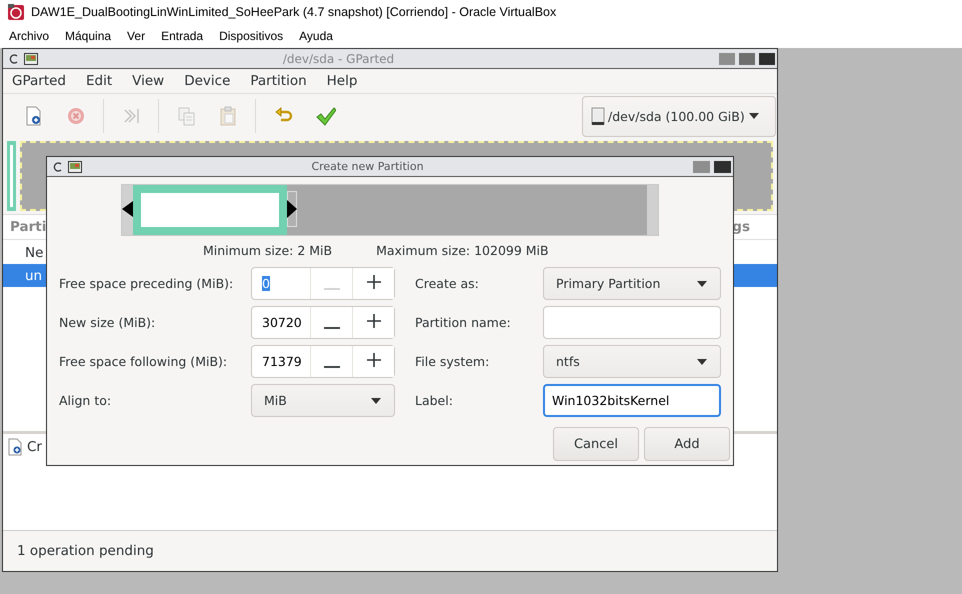 This screenshot has width=962, height=594. I want to click on menu-item: Partition, so click(278, 81).